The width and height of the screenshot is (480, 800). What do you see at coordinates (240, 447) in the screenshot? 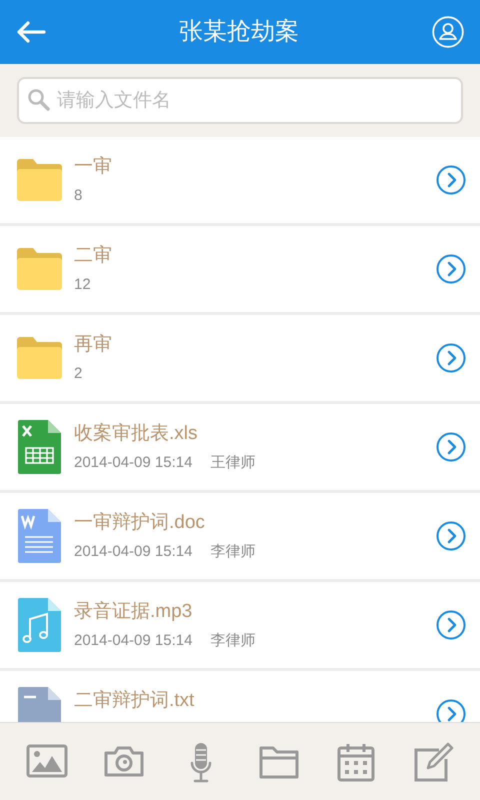
I see `file-list-item: 收案审批表.xls 2014-04-09 15:14 王律师` at bounding box center [240, 447].